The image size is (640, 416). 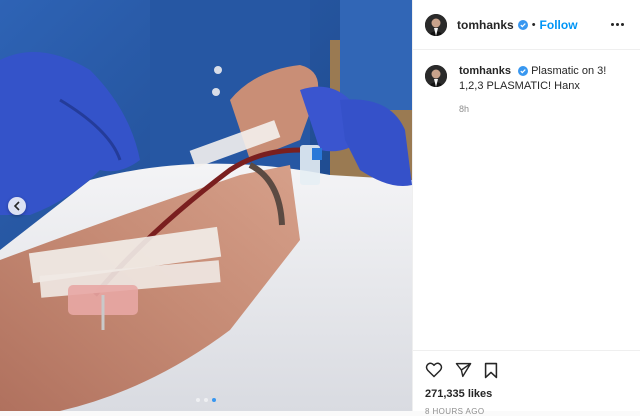 I want to click on post-actions: 271,335 likes 8 HOURS AGO, so click(x=526, y=383).